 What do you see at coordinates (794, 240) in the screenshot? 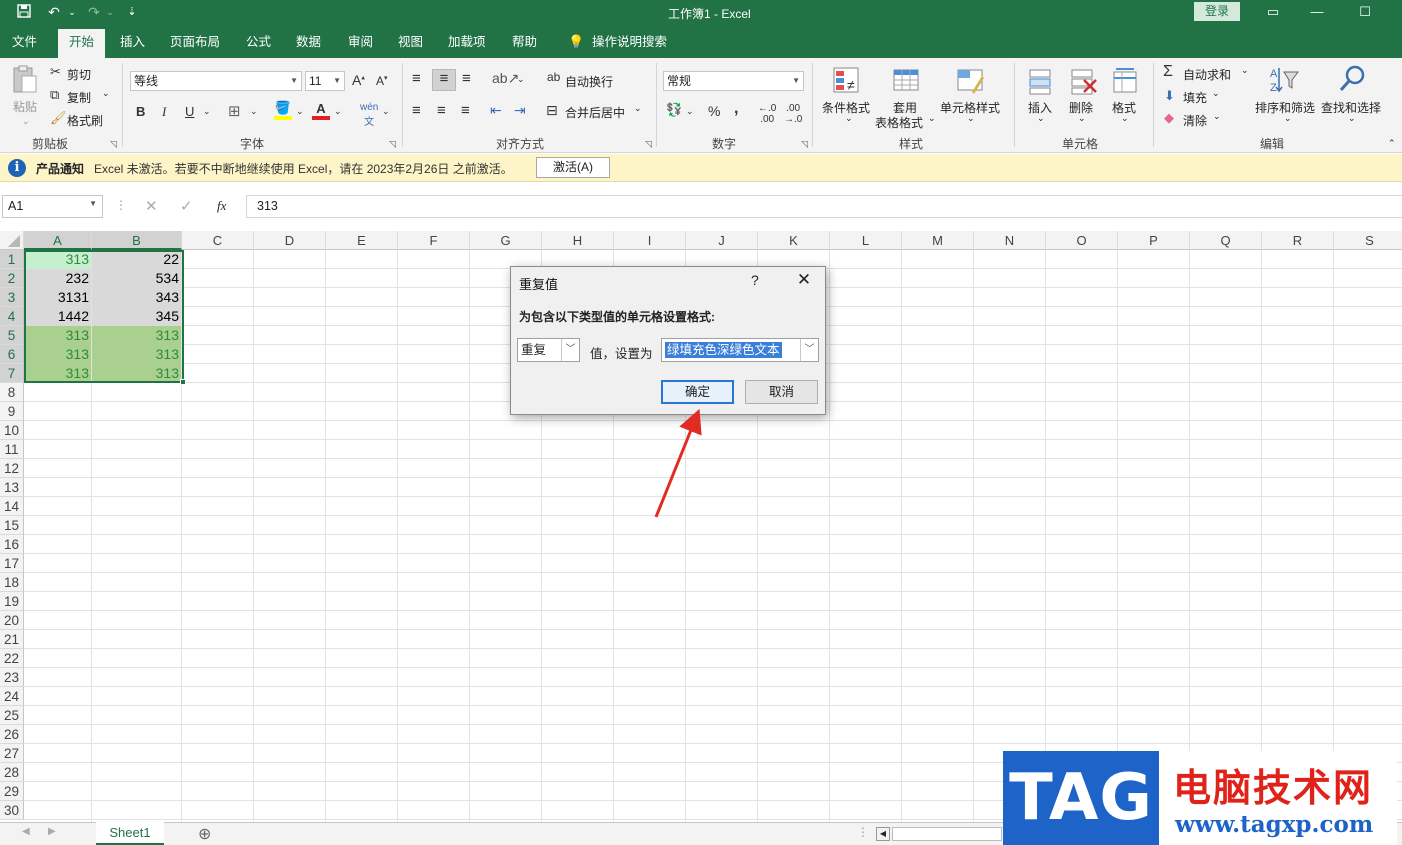
I see `column-header: K` at bounding box center [794, 240].